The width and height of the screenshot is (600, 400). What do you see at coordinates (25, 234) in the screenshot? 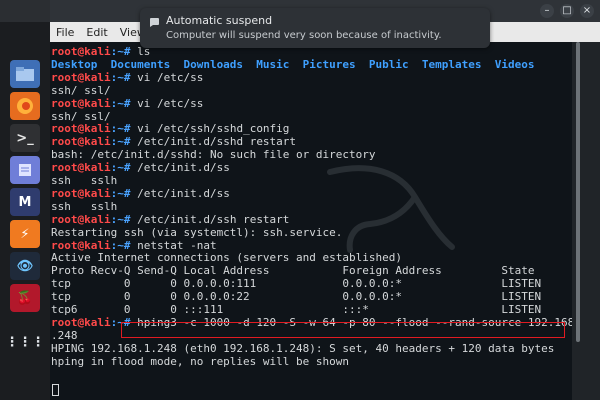
I see `burpsuite-icon: ⚡` at bounding box center [25, 234].